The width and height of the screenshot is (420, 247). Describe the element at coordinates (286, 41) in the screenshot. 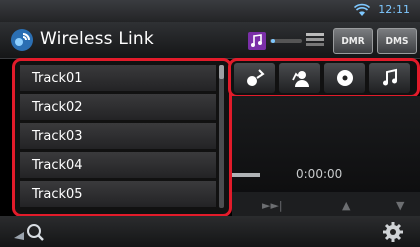

I see `mini-progress-icon` at that location.